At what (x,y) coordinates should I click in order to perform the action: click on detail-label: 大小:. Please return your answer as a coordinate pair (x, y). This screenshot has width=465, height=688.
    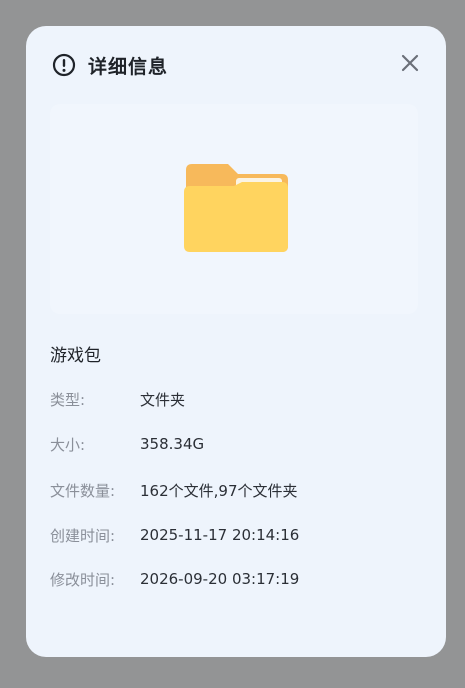
    Looking at the image, I should click on (68, 444).